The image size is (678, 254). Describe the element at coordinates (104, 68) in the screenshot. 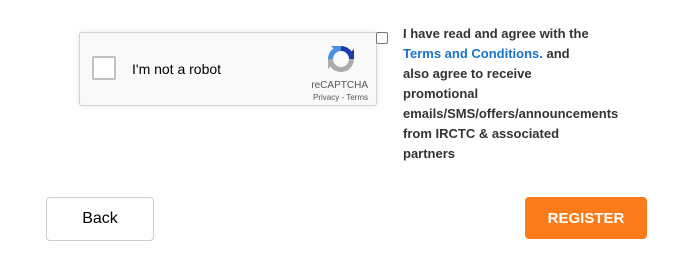

I see `recaptcha-checkbox` at that location.